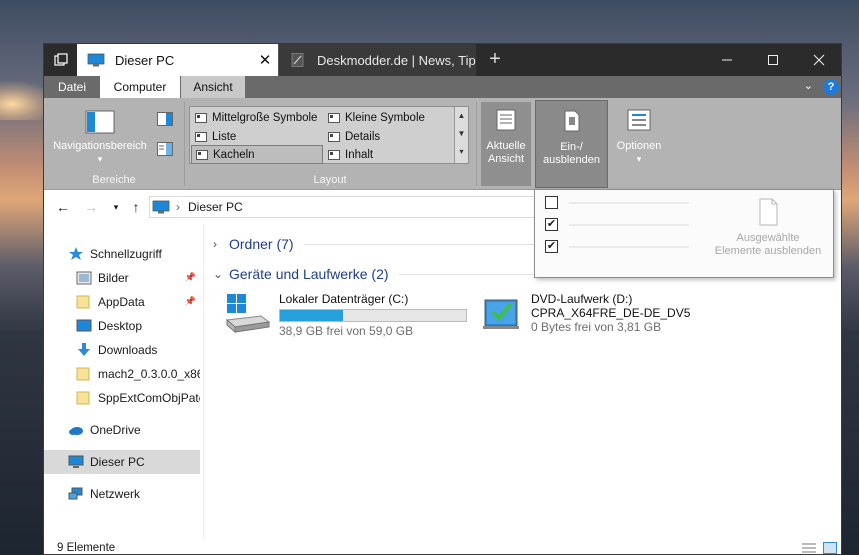 The height and width of the screenshot is (555, 859). What do you see at coordinates (213, 87) in the screenshot?
I see `ribbon-tab-ansicht: Ansicht` at bounding box center [213, 87].